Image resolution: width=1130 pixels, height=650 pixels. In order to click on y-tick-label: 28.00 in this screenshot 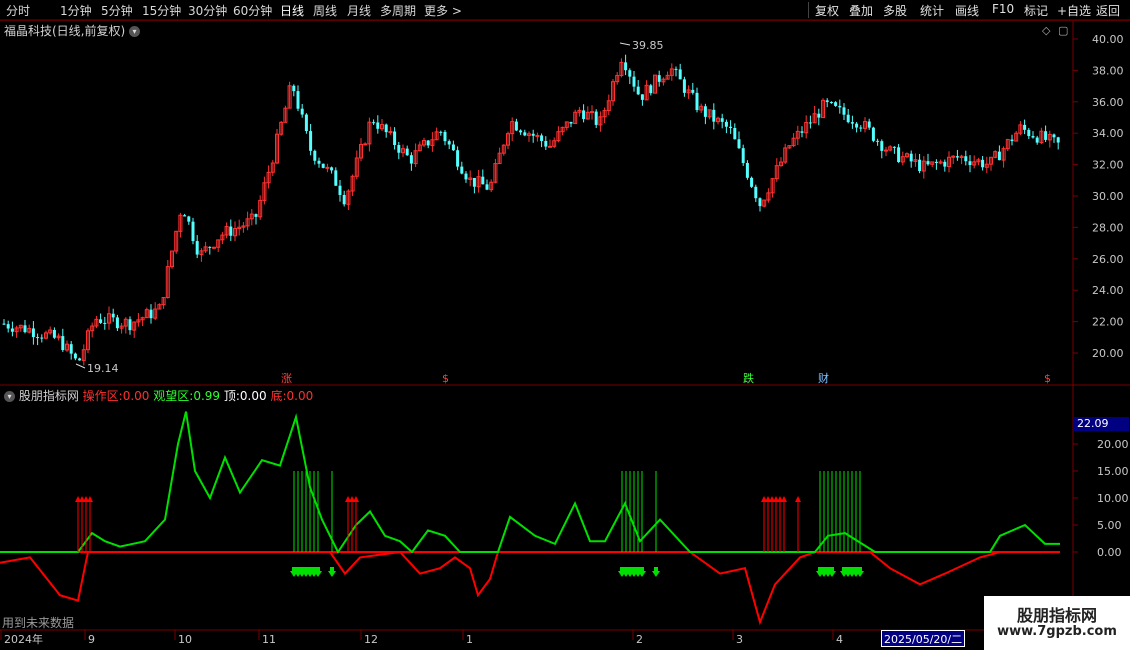, I will do `click(1108, 227)`.